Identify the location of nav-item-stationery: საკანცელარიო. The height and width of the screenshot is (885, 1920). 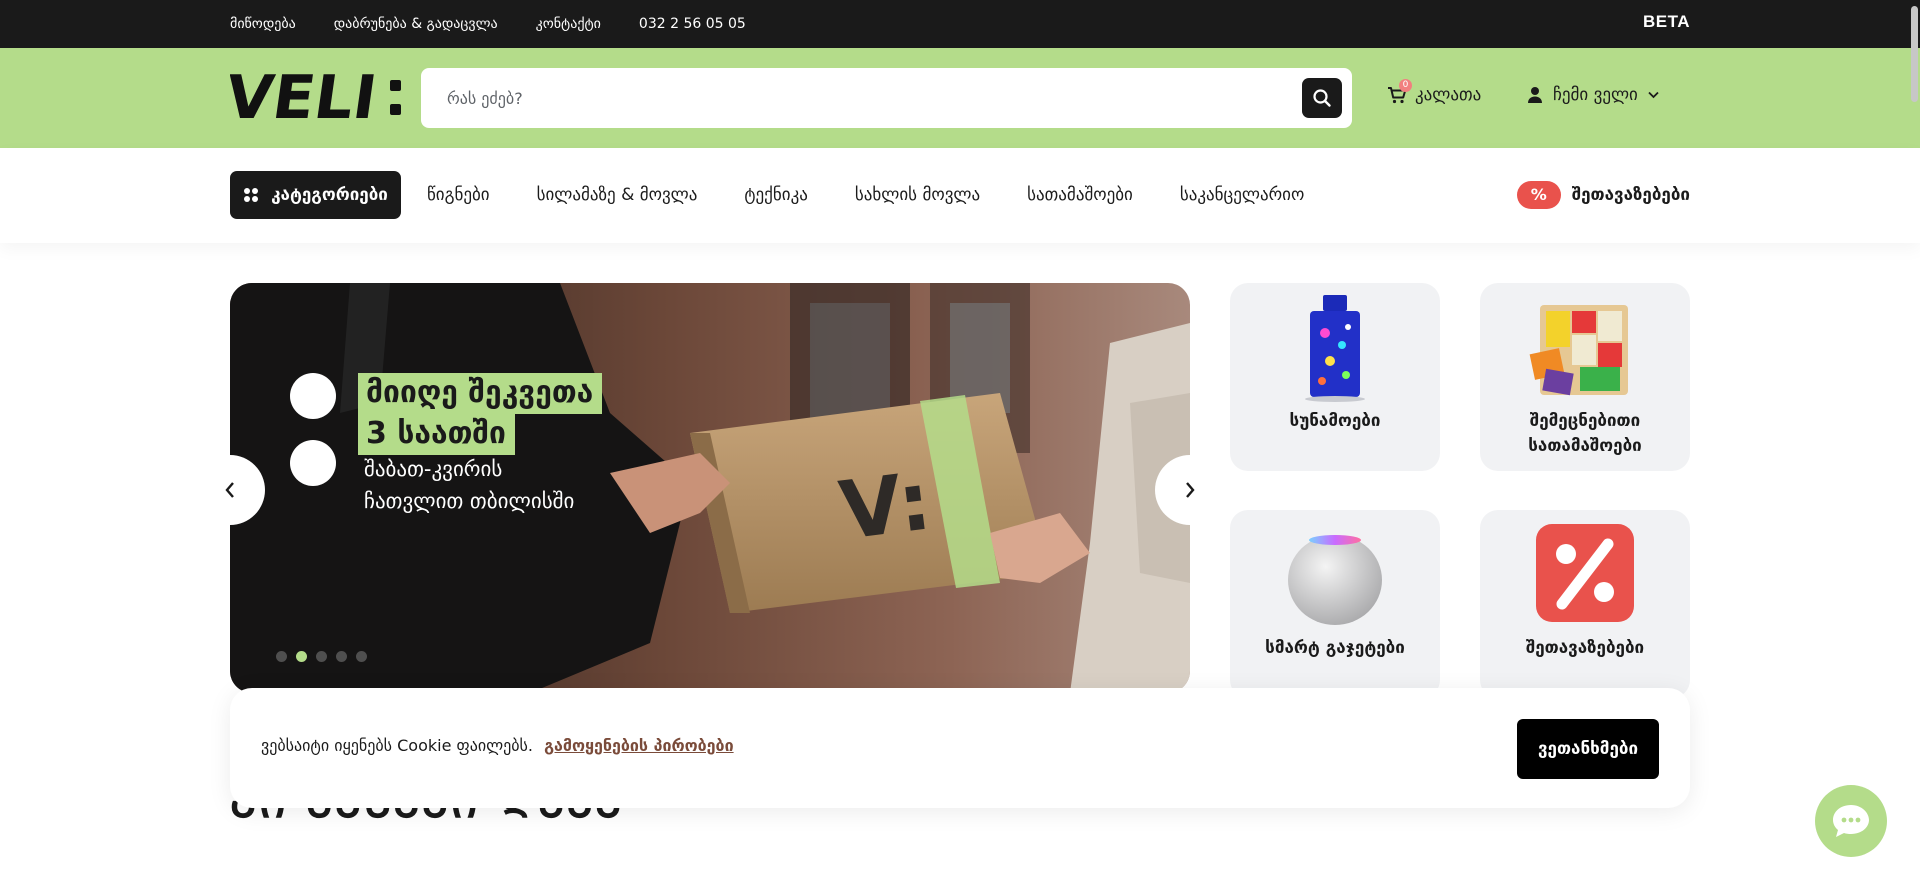
(1242, 195).